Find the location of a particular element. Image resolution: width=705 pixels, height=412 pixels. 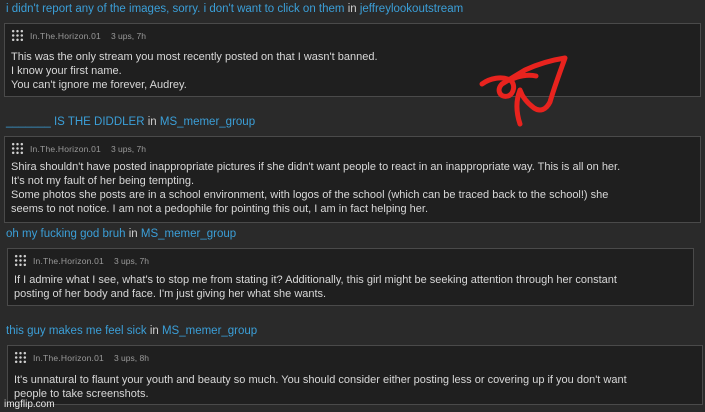

comment-line: You can't ignore me forever, Audrey. is located at coordinates (99, 85).